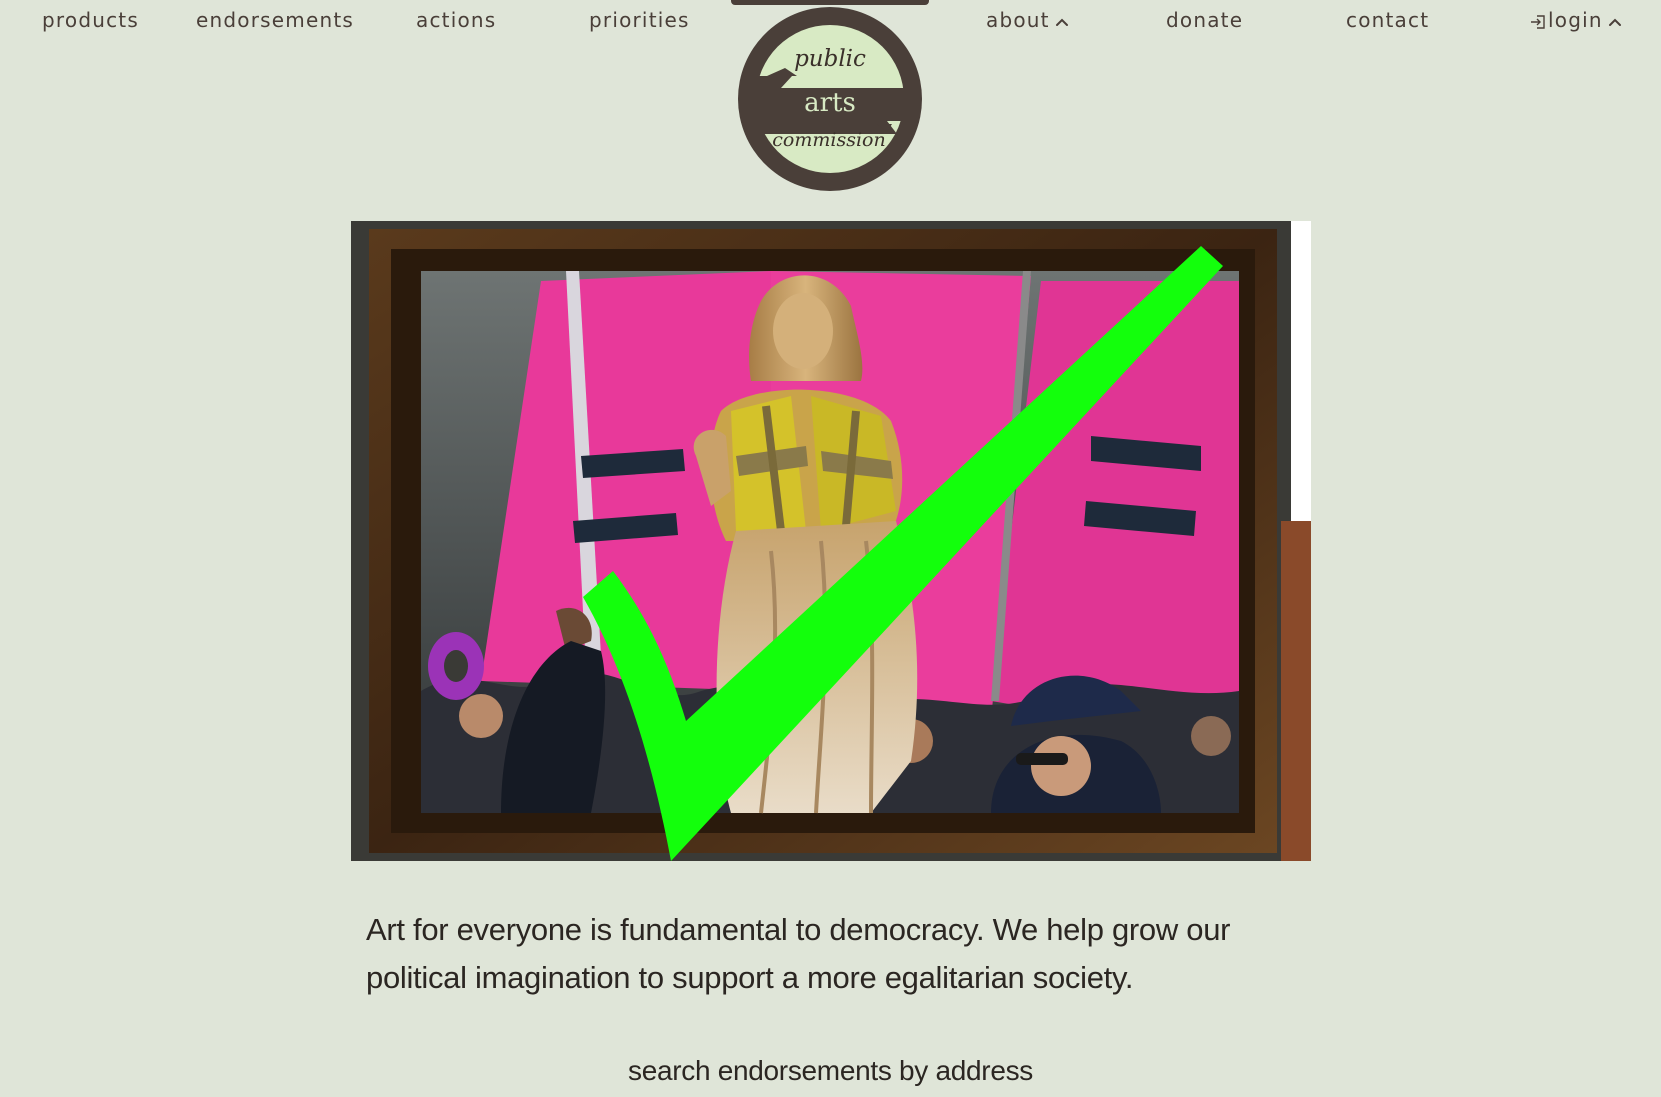  I want to click on nav-login-label: login, so click(1575, 20).